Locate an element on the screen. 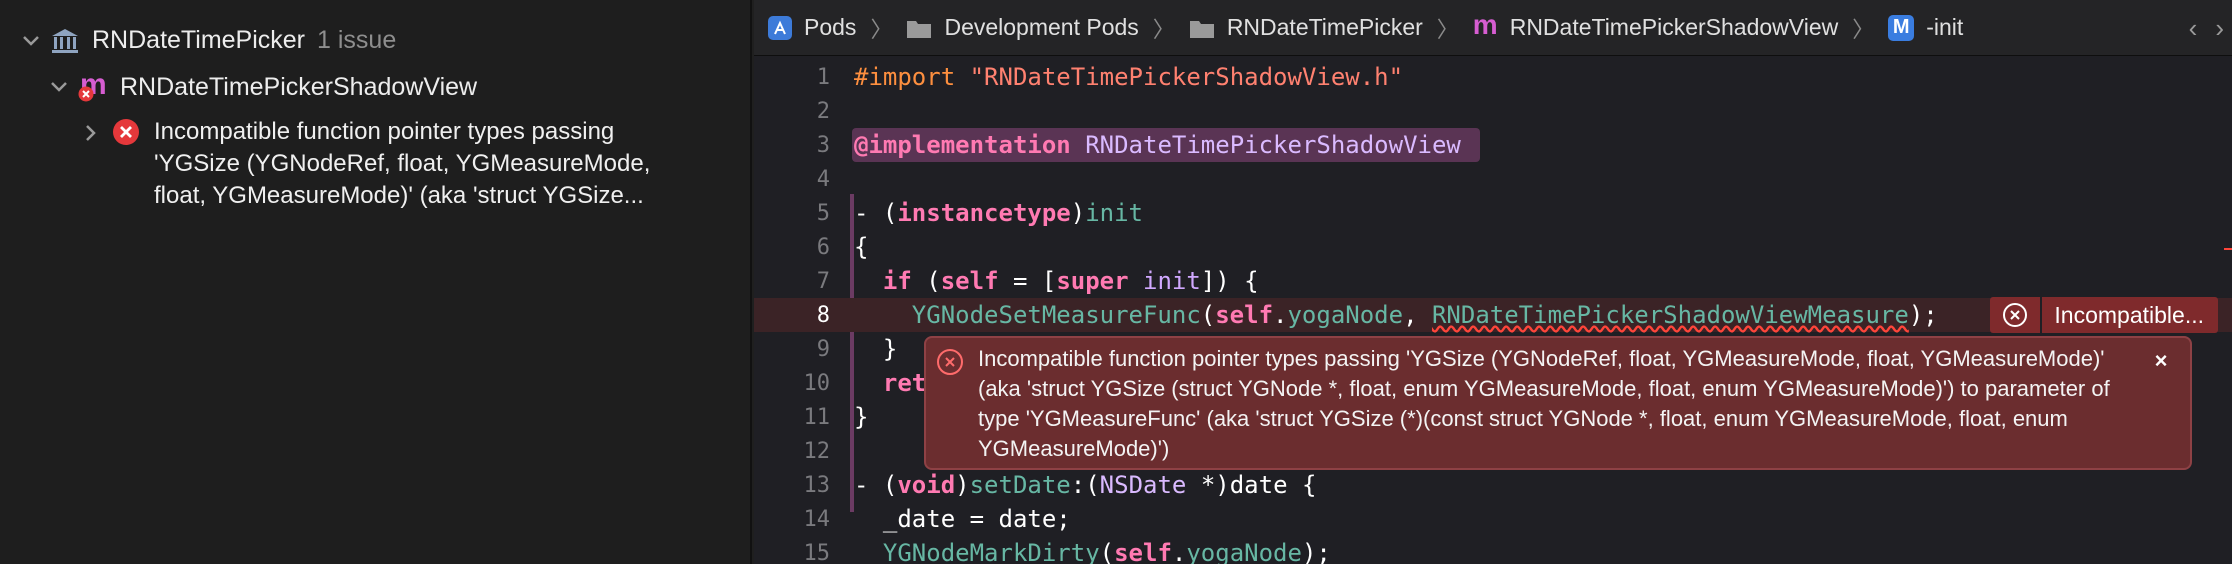 This screenshot has width=2232, height=564. chevron-right-icon: › is located at coordinates (2219, 28).